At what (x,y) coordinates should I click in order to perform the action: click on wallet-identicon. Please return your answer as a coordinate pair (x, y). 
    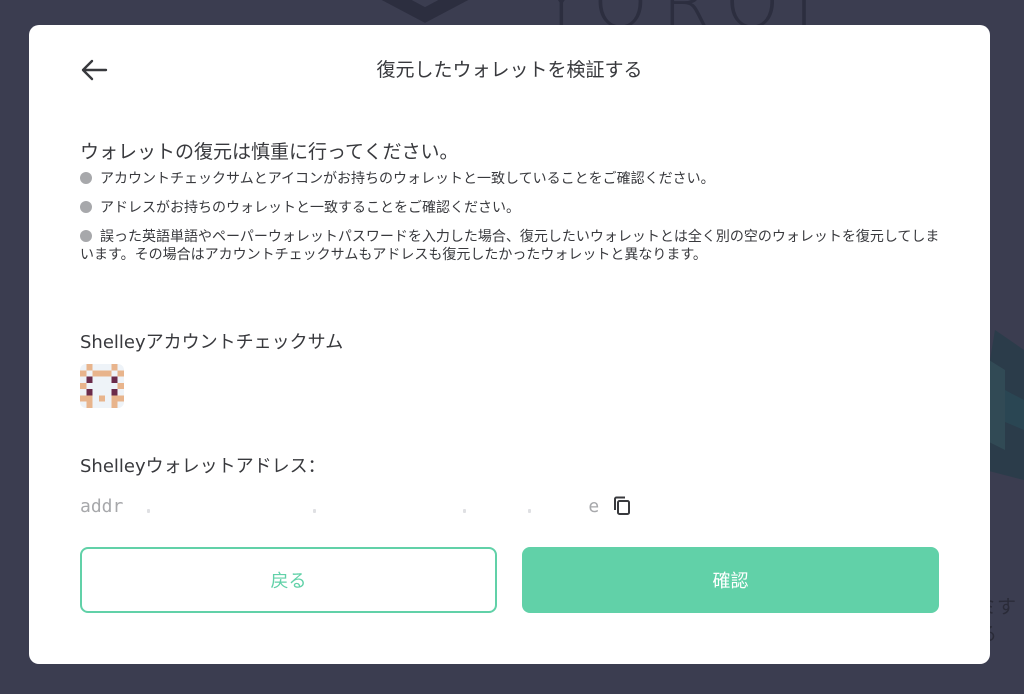
    Looking at the image, I should click on (102, 386).